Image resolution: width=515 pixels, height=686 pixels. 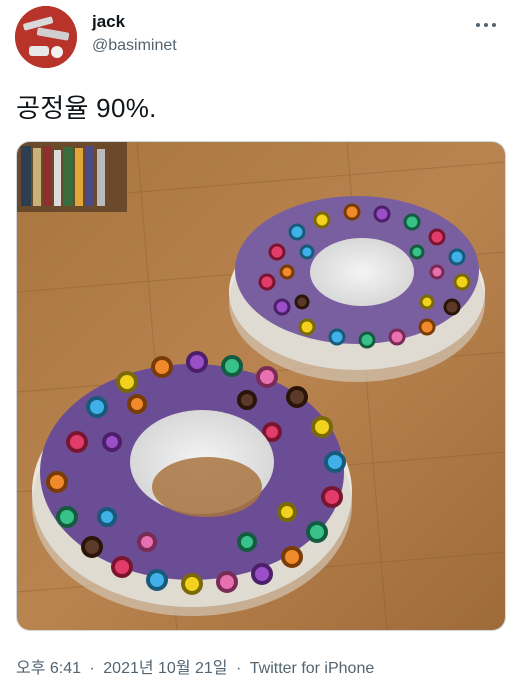 What do you see at coordinates (86, 108) in the screenshot?
I see `tweet-text: 공정율 90%.` at bounding box center [86, 108].